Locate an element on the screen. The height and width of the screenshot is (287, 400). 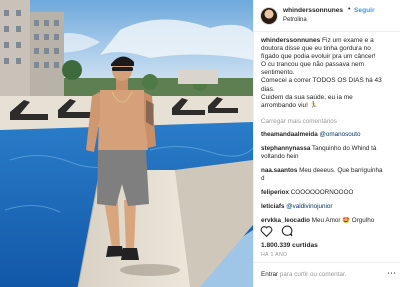
comment-item: theamandaalmeida @omanosouto is located at coordinates (329, 135).